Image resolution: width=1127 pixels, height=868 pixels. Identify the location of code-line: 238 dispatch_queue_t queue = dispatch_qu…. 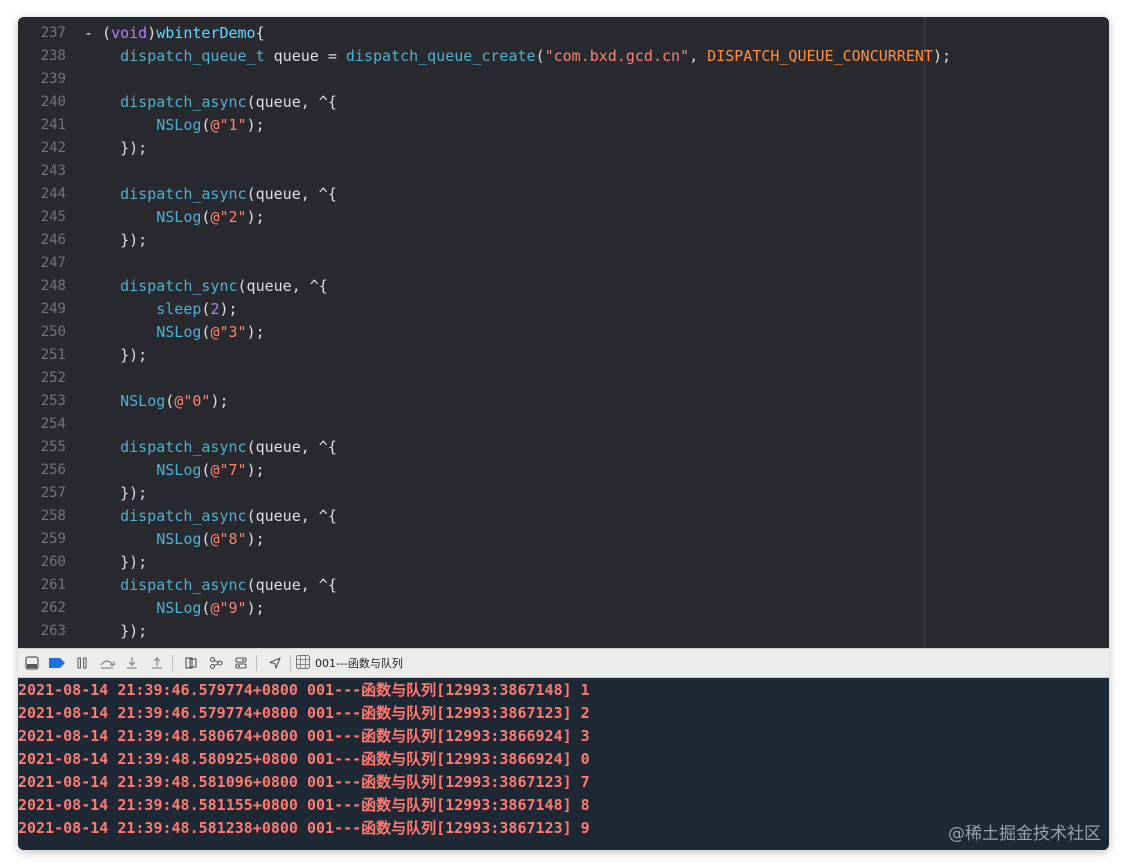
(563, 56).